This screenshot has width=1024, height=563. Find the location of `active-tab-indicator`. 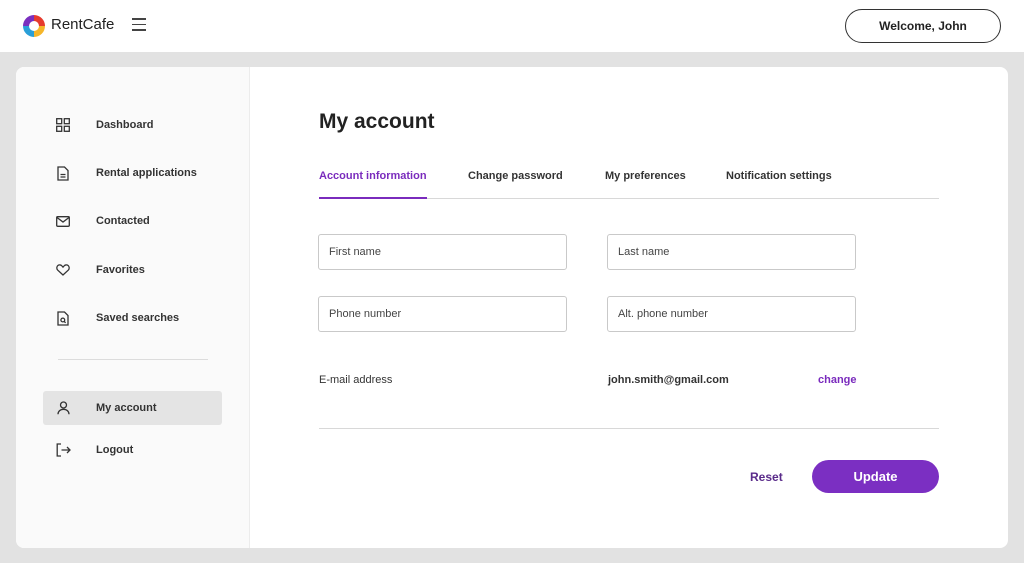

active-tab-indicator is located at coordinates (373, 198).